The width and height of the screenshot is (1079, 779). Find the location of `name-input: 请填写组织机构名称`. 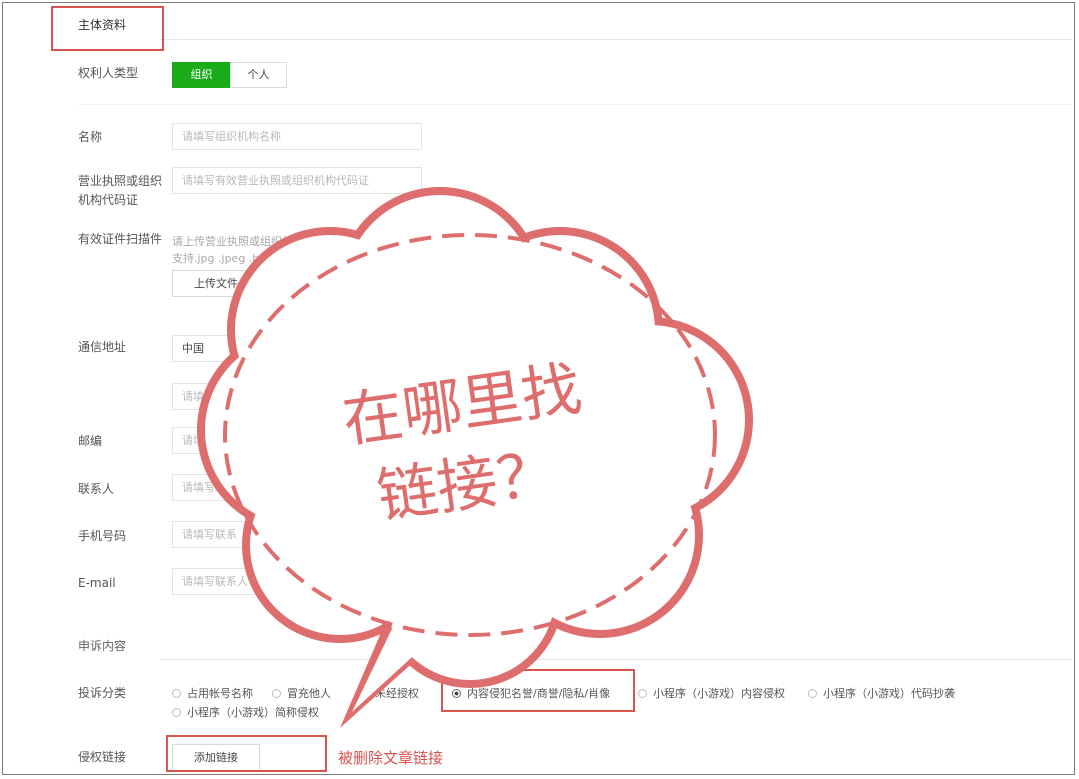

name-input: 请填写组织机构名称 is located at coordinates (297, 136).